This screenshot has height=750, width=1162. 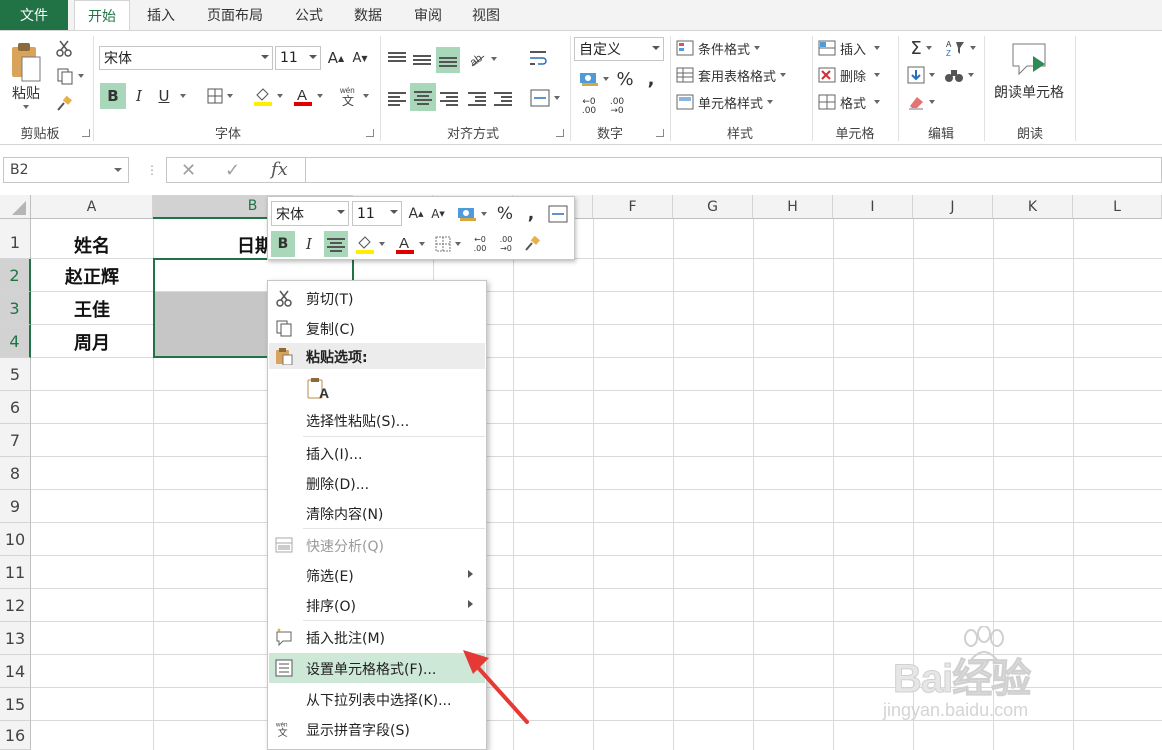 What do you see at coordinates (92, 308) in the screenshot?
I see `cell-a3: 王佳` at bounding box center [92, 308].